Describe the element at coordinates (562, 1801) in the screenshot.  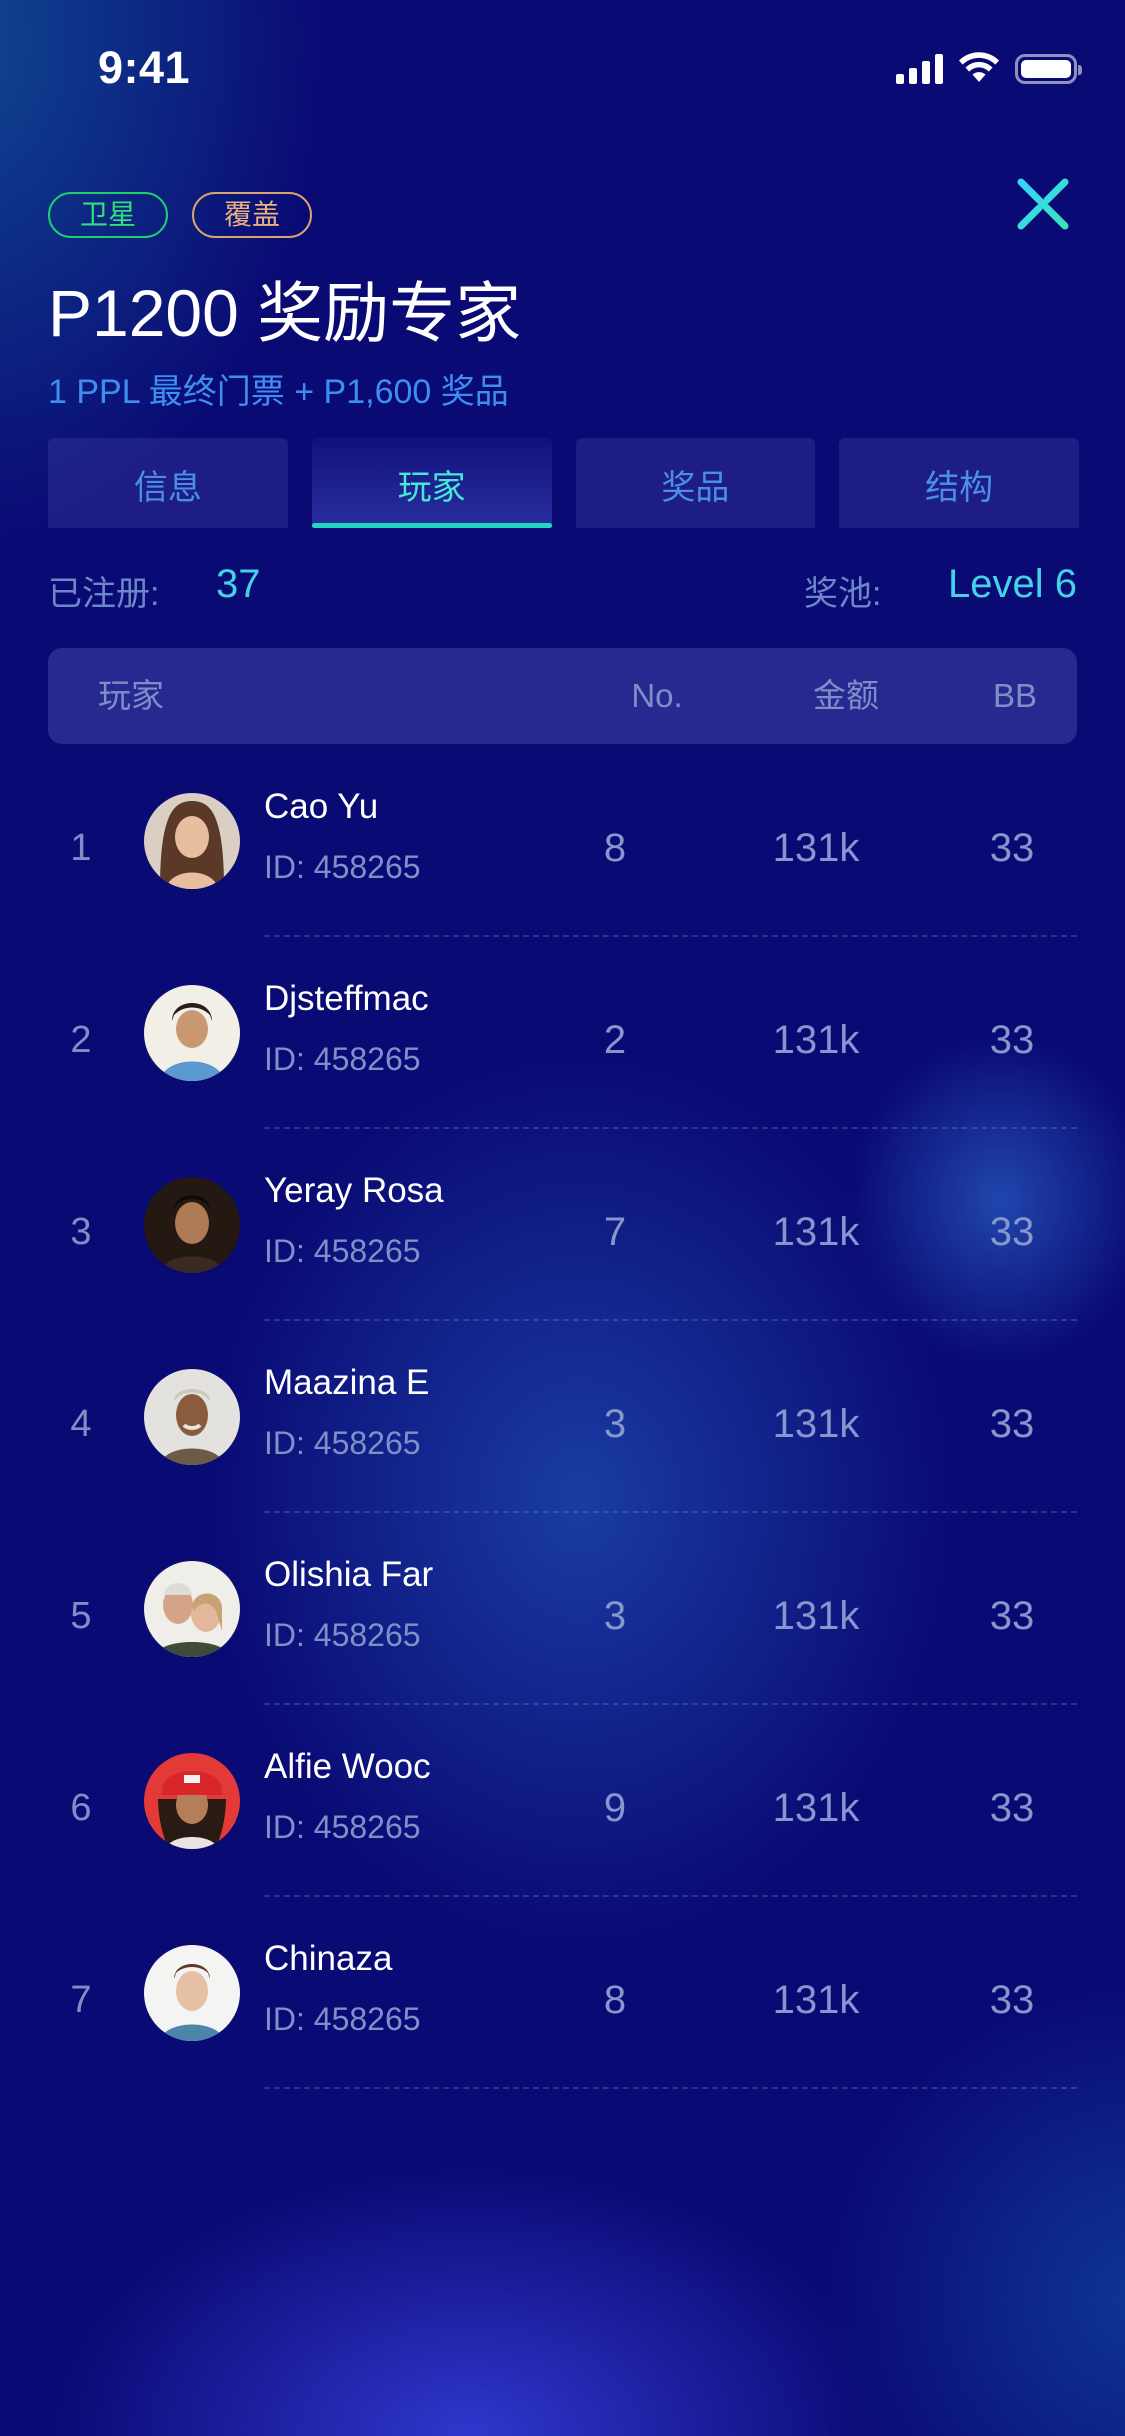
I see `table-row: 6 Alfie Wooc ID: 458265 9 131k 33` at that location.